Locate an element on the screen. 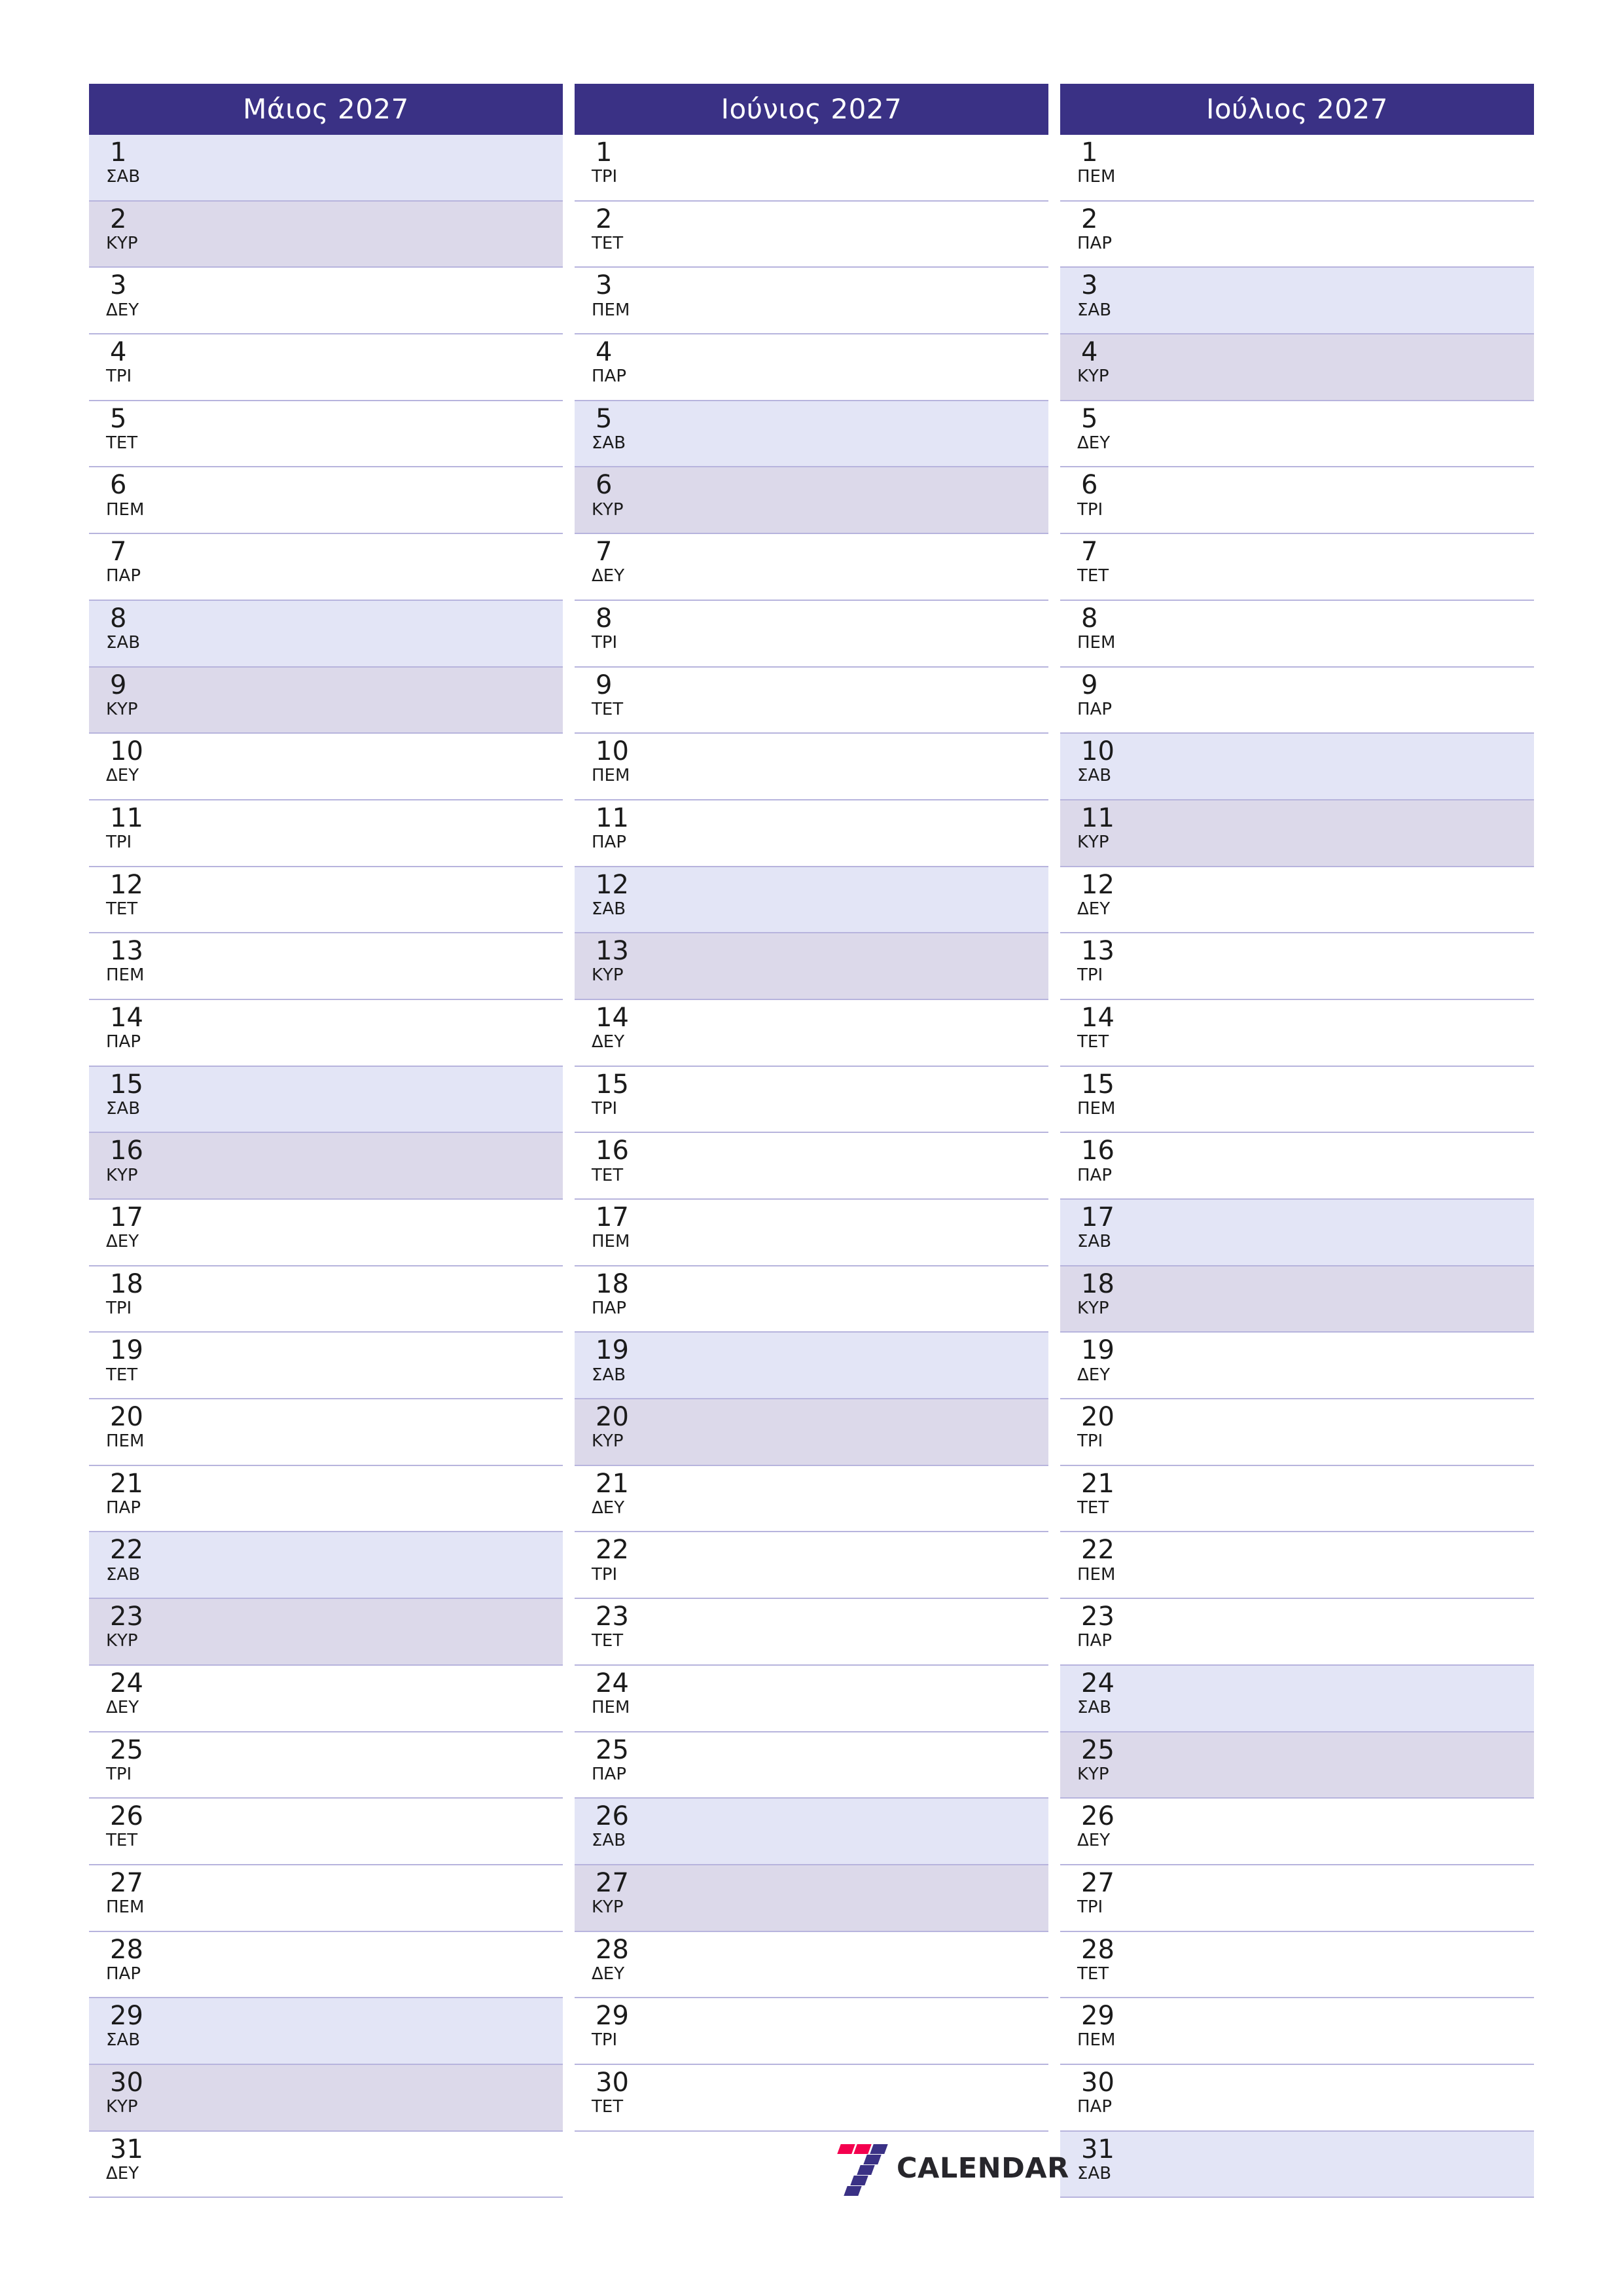 This screenshot has height=2296, width=1623. day-row: 3 ΣΑΒ is located at coordinates (1297, 301).